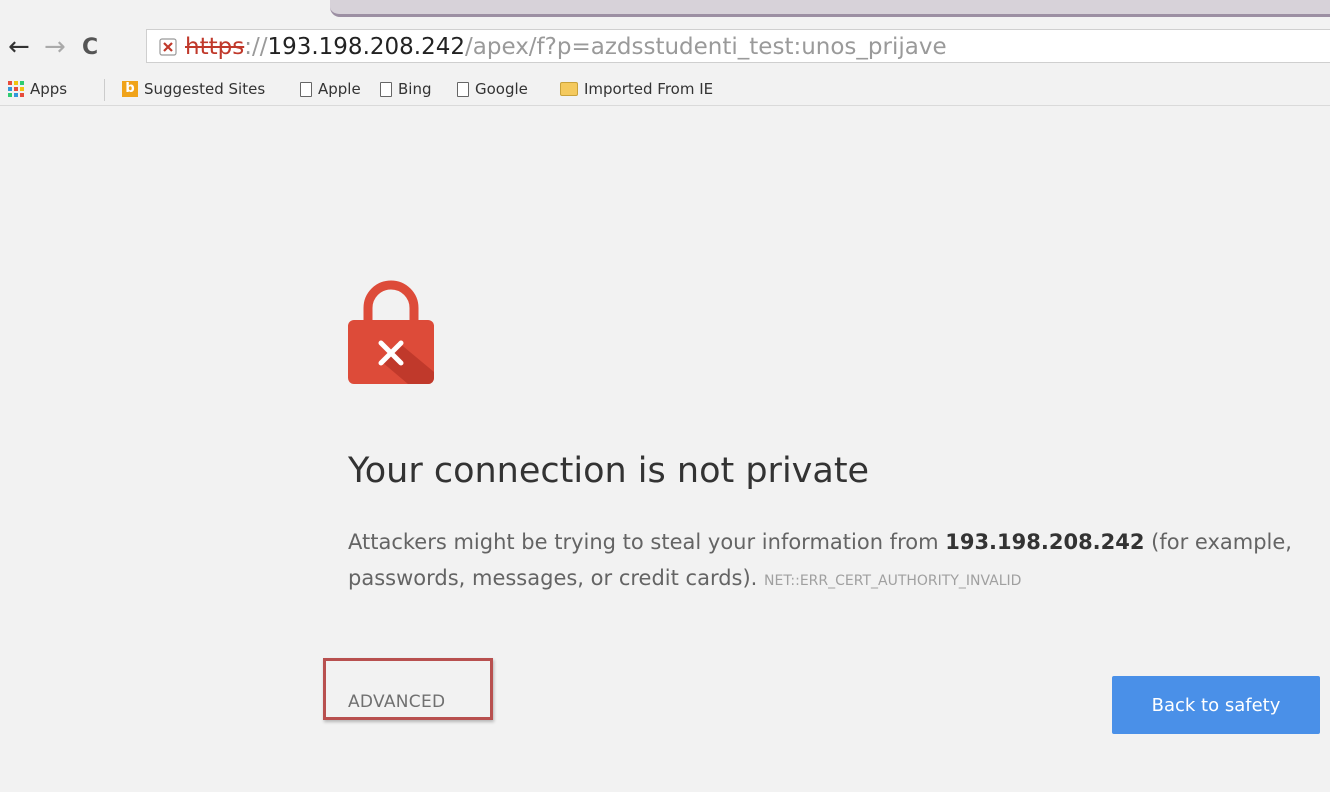  What do you see at coordinates (366, 47) in the screenshot?
I see `url-host: 193.198.208.242` at bounding box center [366, 47].